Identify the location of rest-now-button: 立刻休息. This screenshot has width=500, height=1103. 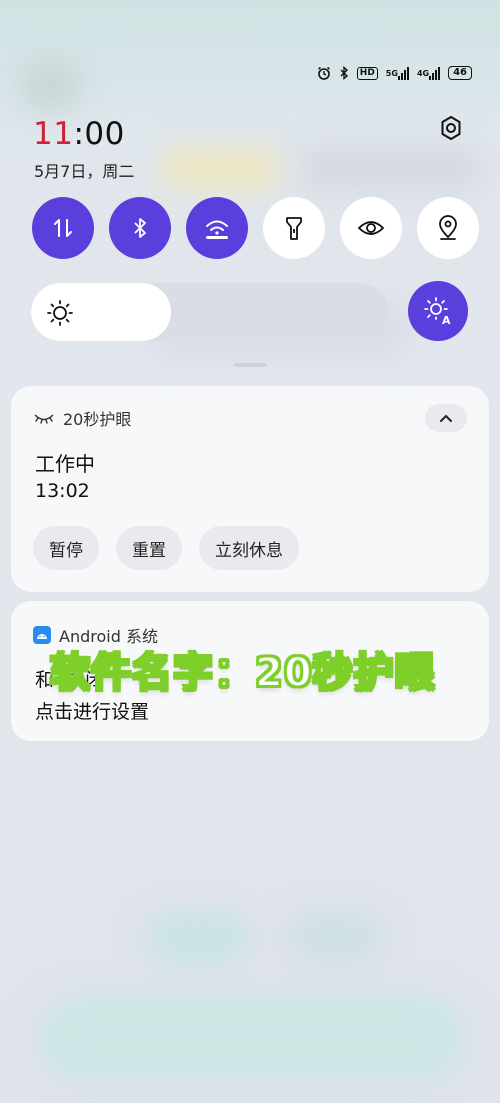
(249, 548).